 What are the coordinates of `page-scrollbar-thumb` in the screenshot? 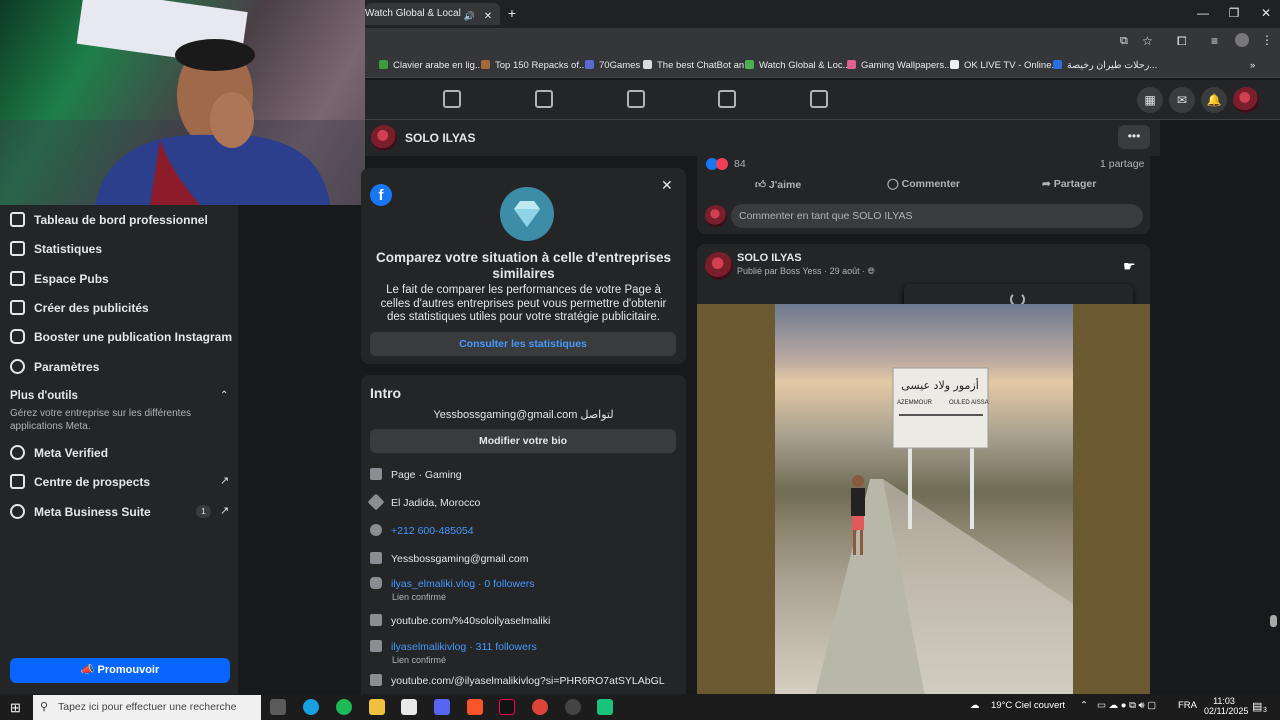 It's located at (1273, 621).